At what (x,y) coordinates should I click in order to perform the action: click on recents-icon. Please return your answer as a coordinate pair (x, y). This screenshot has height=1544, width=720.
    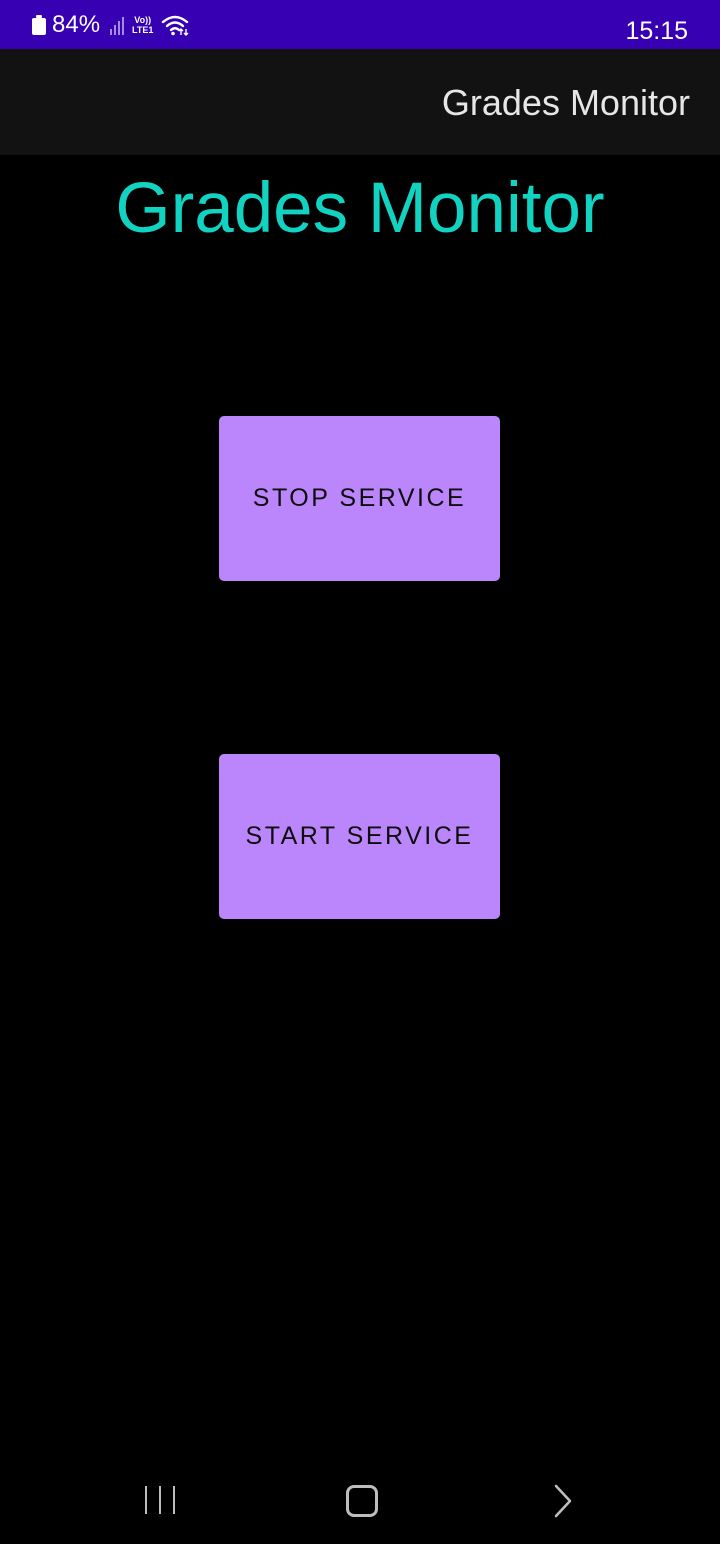
    Looking at the image, I should click on (160, 1500).